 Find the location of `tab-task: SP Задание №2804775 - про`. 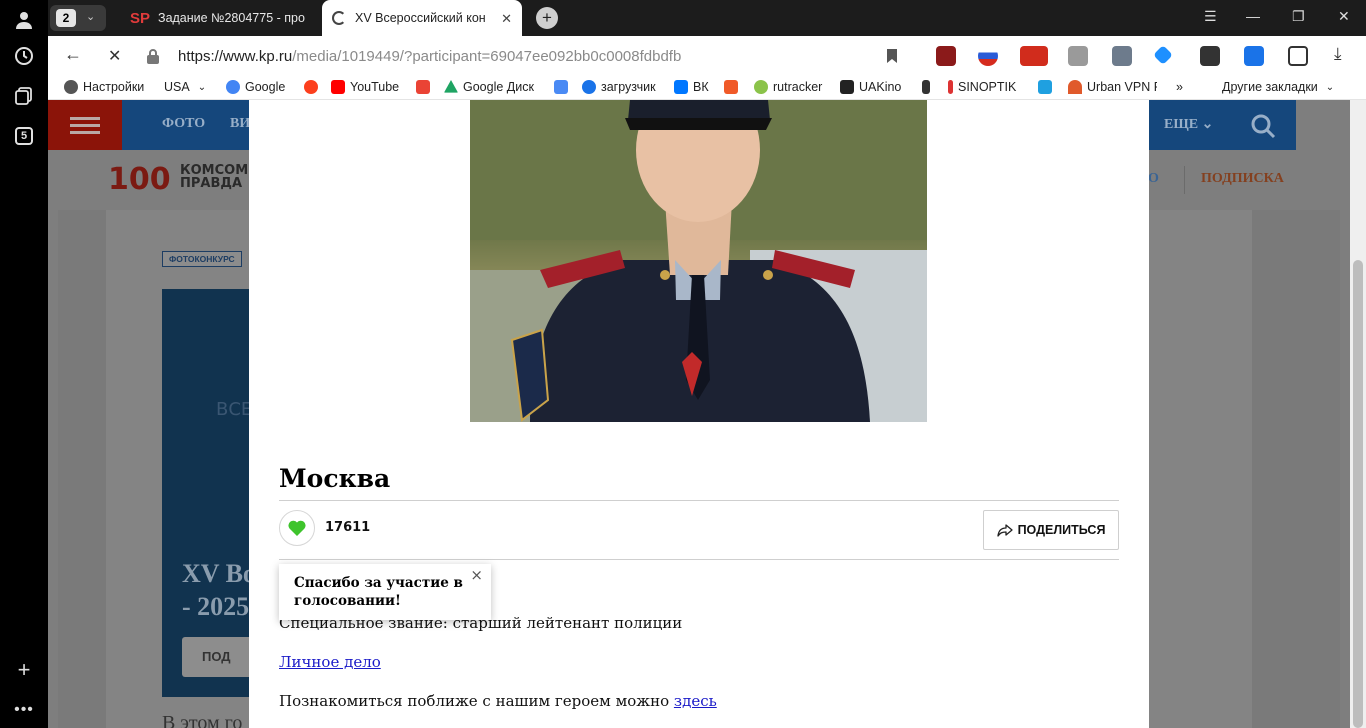

tab-task: SP Задание №2804775 - про is located at coordinates (220, 18).